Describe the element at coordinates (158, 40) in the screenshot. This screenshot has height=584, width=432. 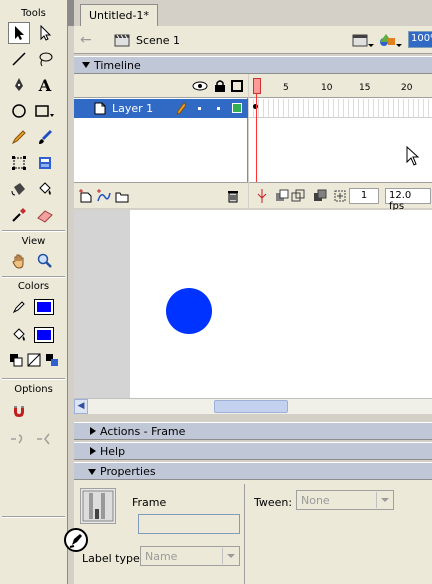
I see `scene-label: Scene 1` at that location.